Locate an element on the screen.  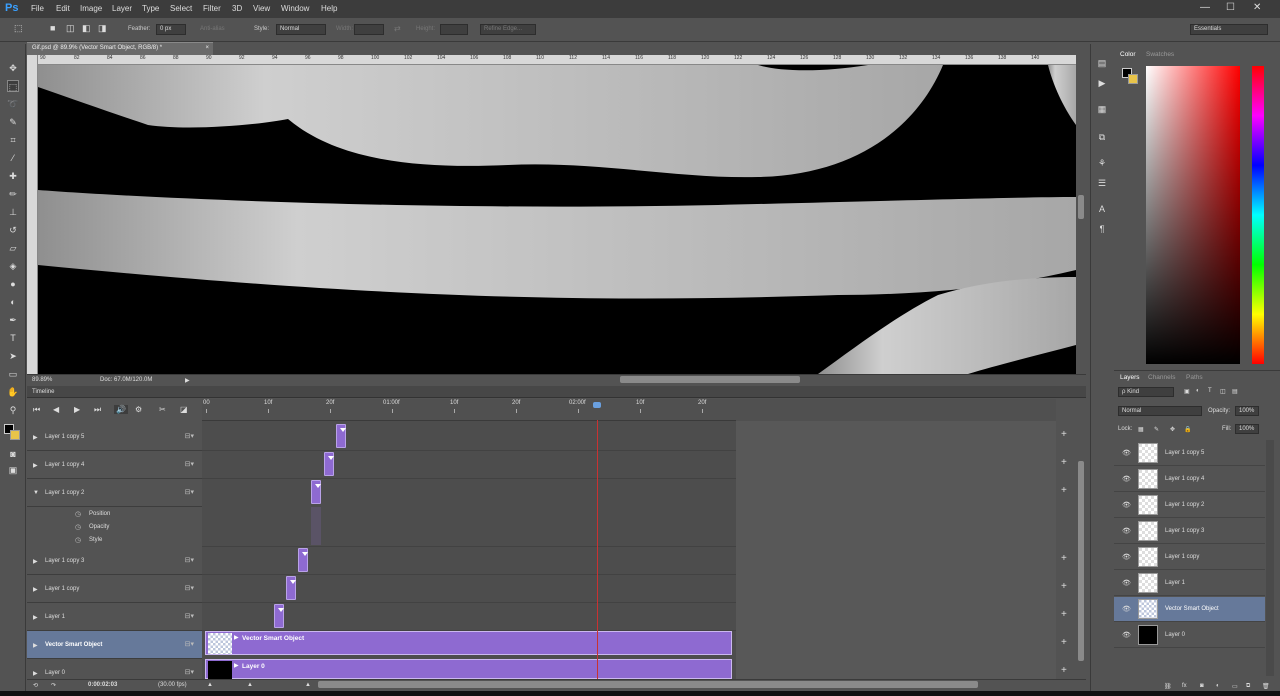
workspace-select: Essentials is located at coordinates (1229, 29).